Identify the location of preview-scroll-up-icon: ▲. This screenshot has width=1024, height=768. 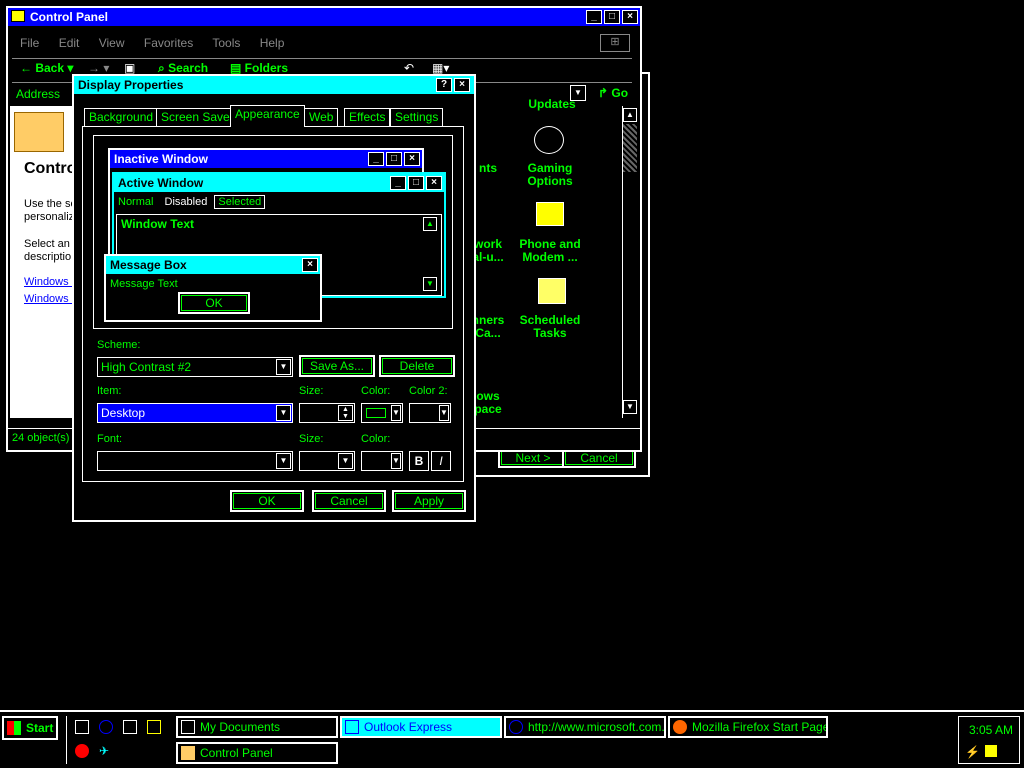
(430, 224).